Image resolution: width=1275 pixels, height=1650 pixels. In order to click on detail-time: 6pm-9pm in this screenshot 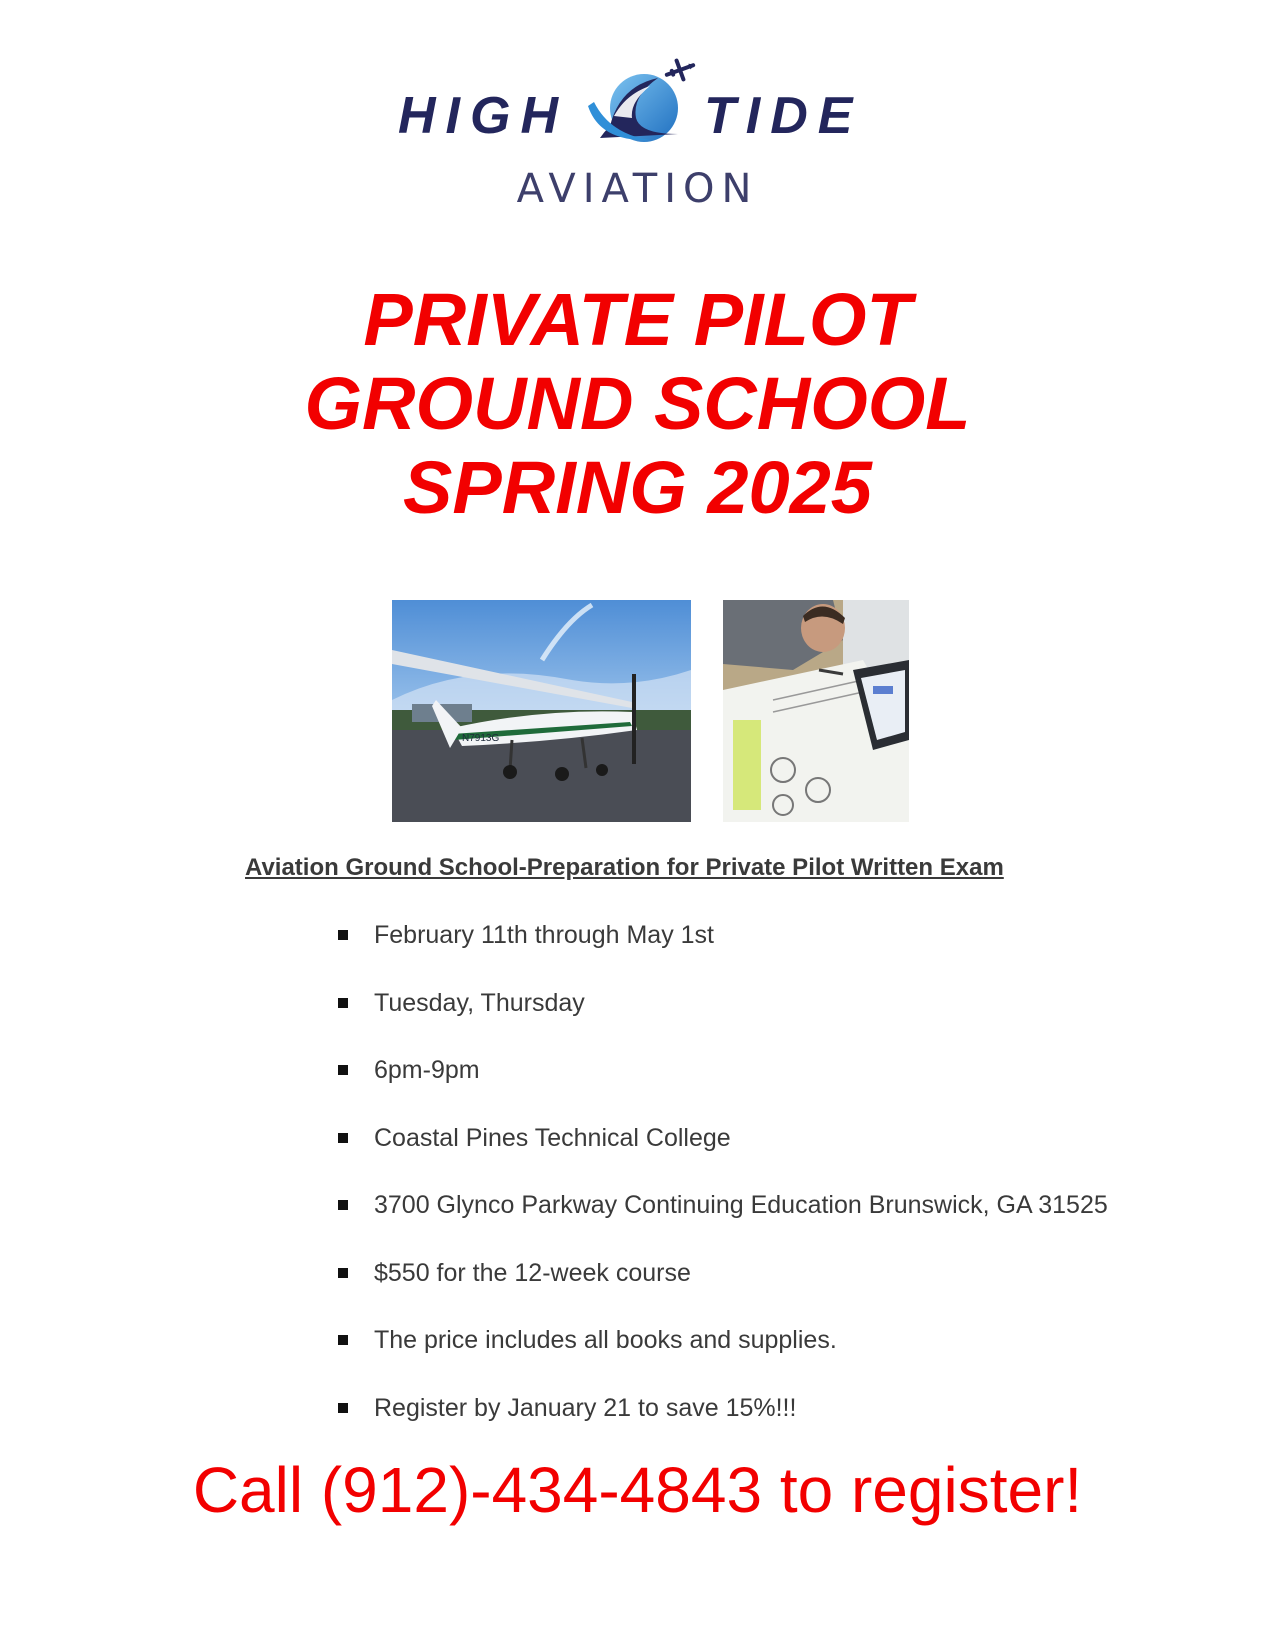, I will do `click(722, 1087)`.